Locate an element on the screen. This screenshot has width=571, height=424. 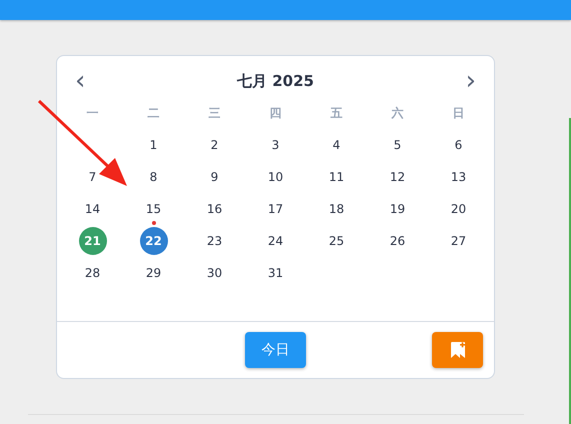
calendar-day: 29 is located at coordinates (154, 273).